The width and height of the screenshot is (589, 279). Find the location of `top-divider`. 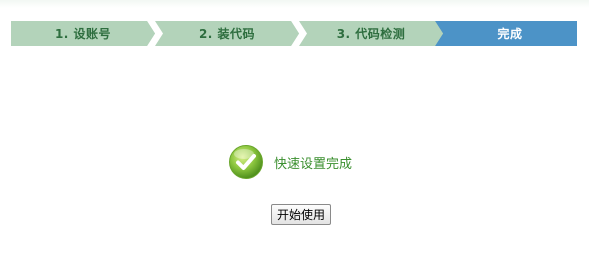

top-divider is located at coordinates (294, 4).